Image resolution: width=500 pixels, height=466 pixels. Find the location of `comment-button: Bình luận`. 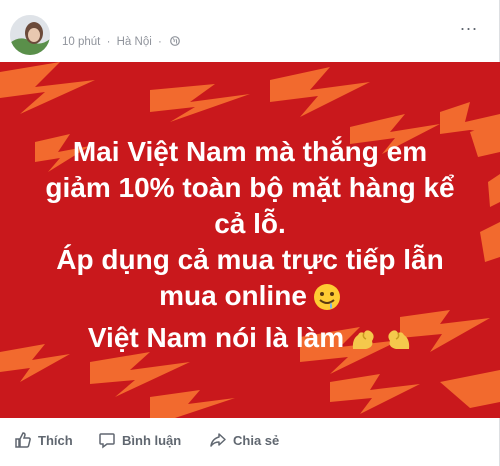

comment-button: Bình luận is located at coordinates (139, 440).